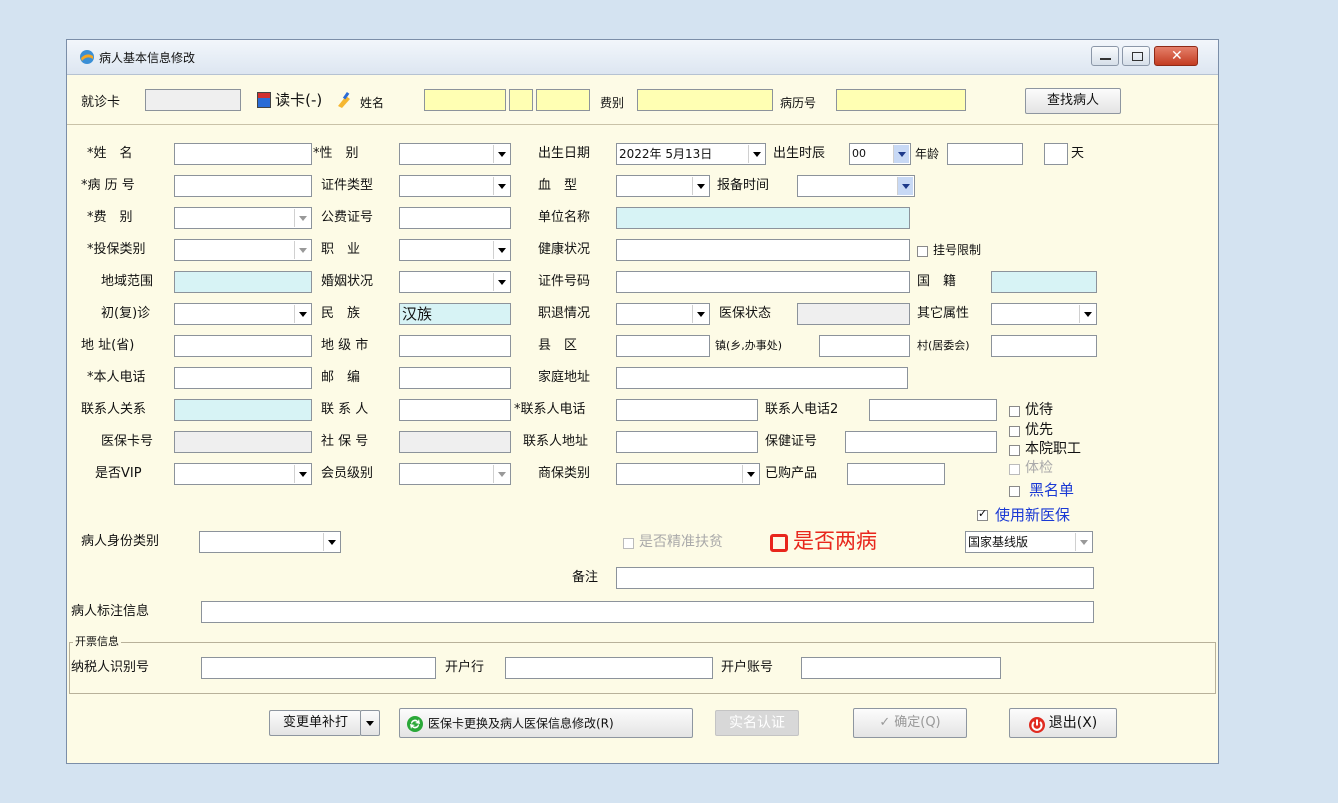 The width and height of the screenshot is (1338, 803). I want to click on topbar-fee-input, so click(705, 100).